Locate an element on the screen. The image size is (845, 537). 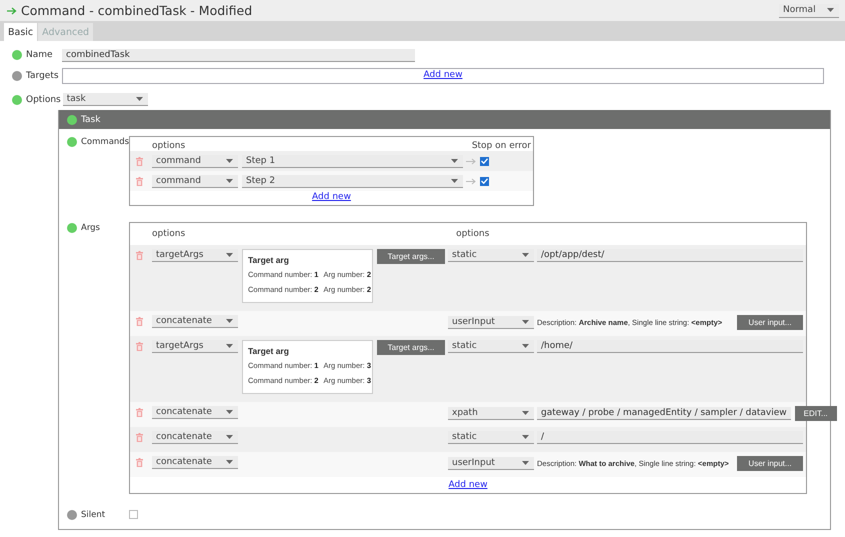
field-label: Commands is located at coordinates (105, 142).